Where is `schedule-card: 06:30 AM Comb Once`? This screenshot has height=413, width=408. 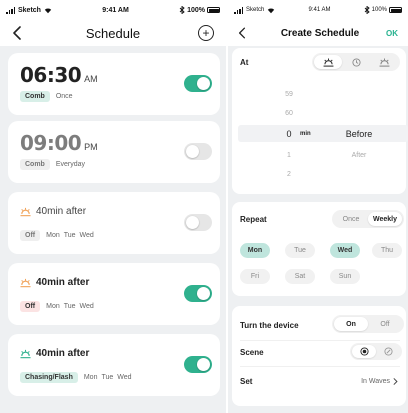
schedule-card: 06:30 AM Comb Once is located at coordinates (114, 84).